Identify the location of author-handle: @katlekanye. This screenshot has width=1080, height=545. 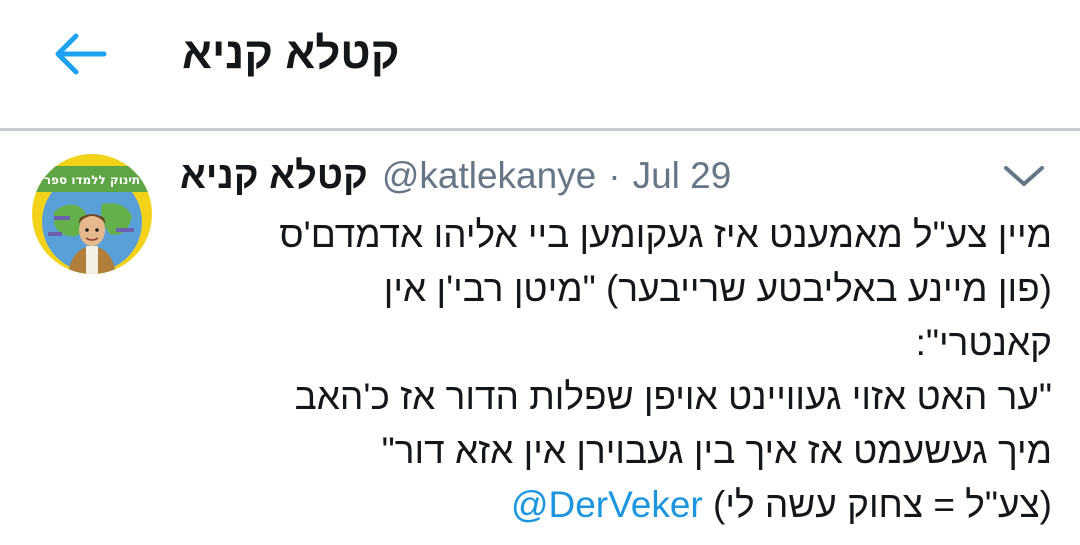
(489, 176).